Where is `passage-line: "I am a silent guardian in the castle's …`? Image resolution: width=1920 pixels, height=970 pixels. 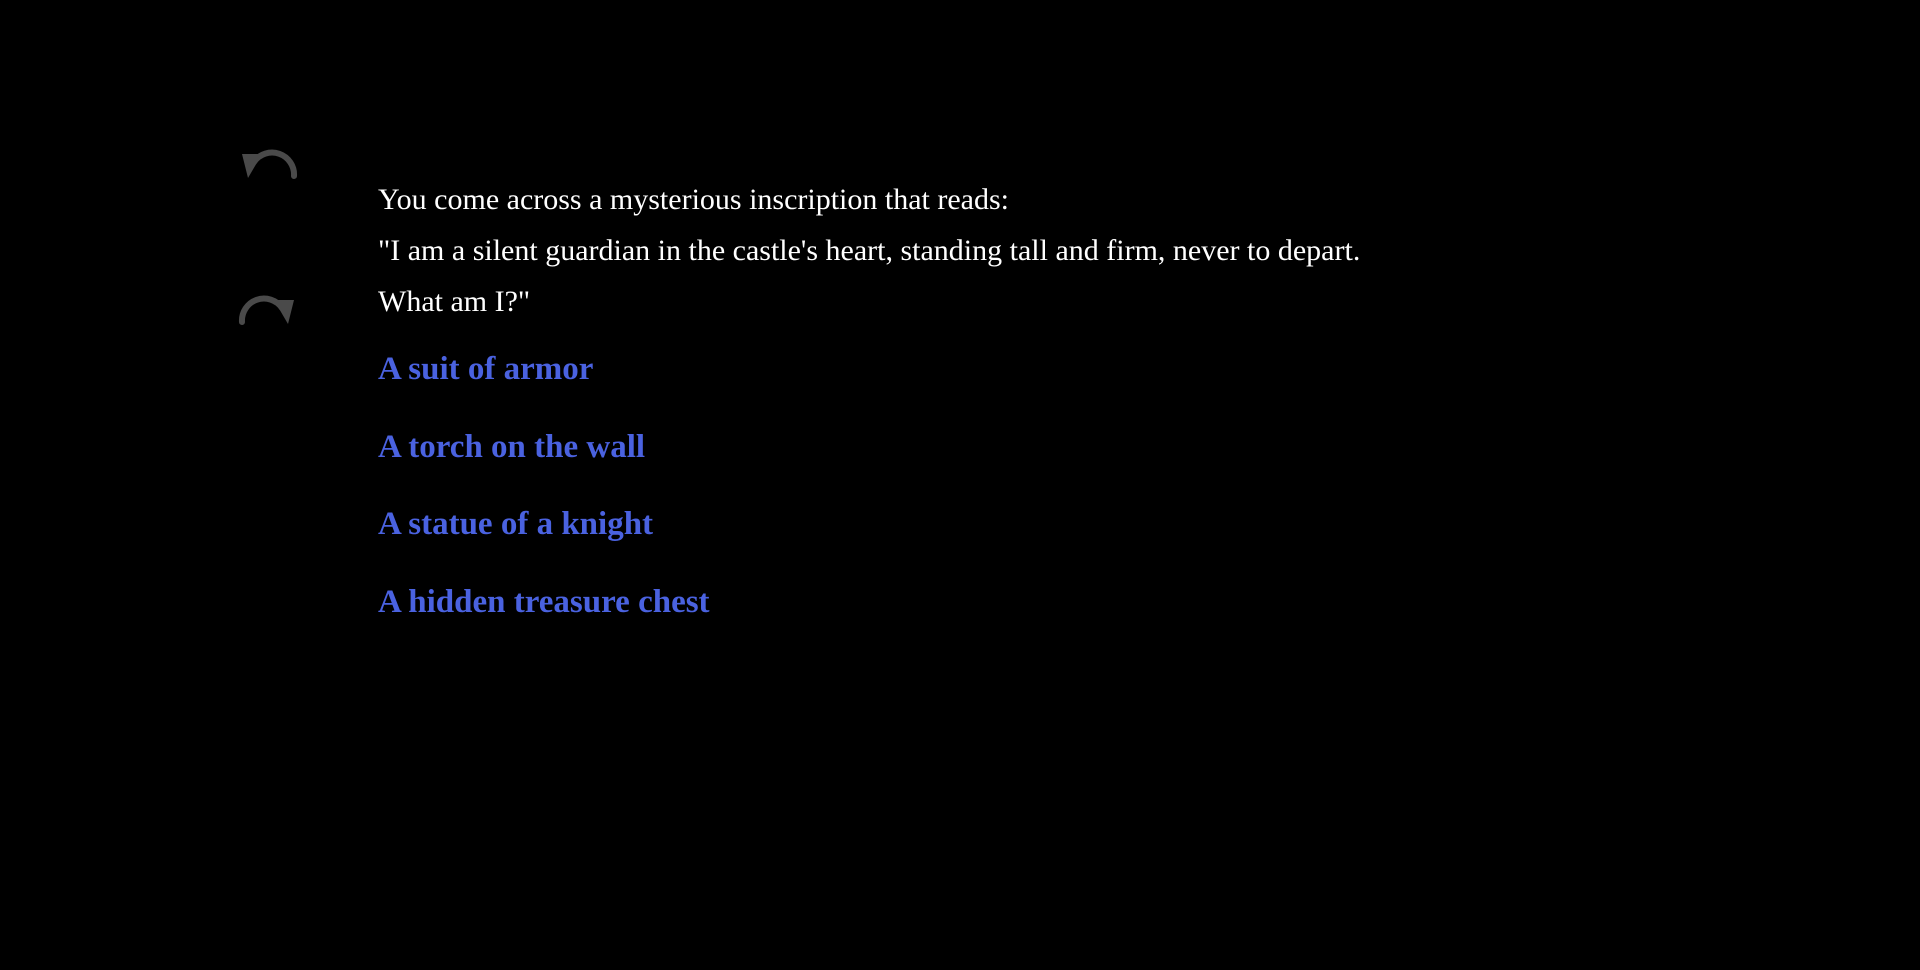
passage-line: "I am a silent guardian in the castle's … is located at coordinates (869, 250).